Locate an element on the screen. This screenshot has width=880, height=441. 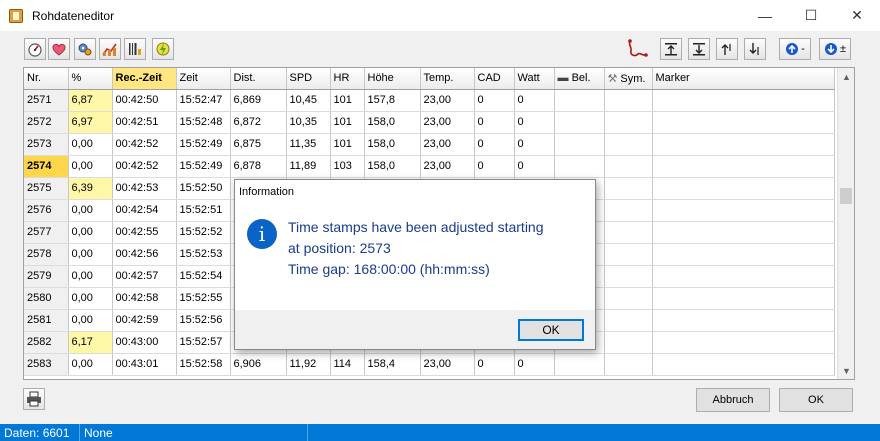
column-header: HR is located at coordinates (347, 79).